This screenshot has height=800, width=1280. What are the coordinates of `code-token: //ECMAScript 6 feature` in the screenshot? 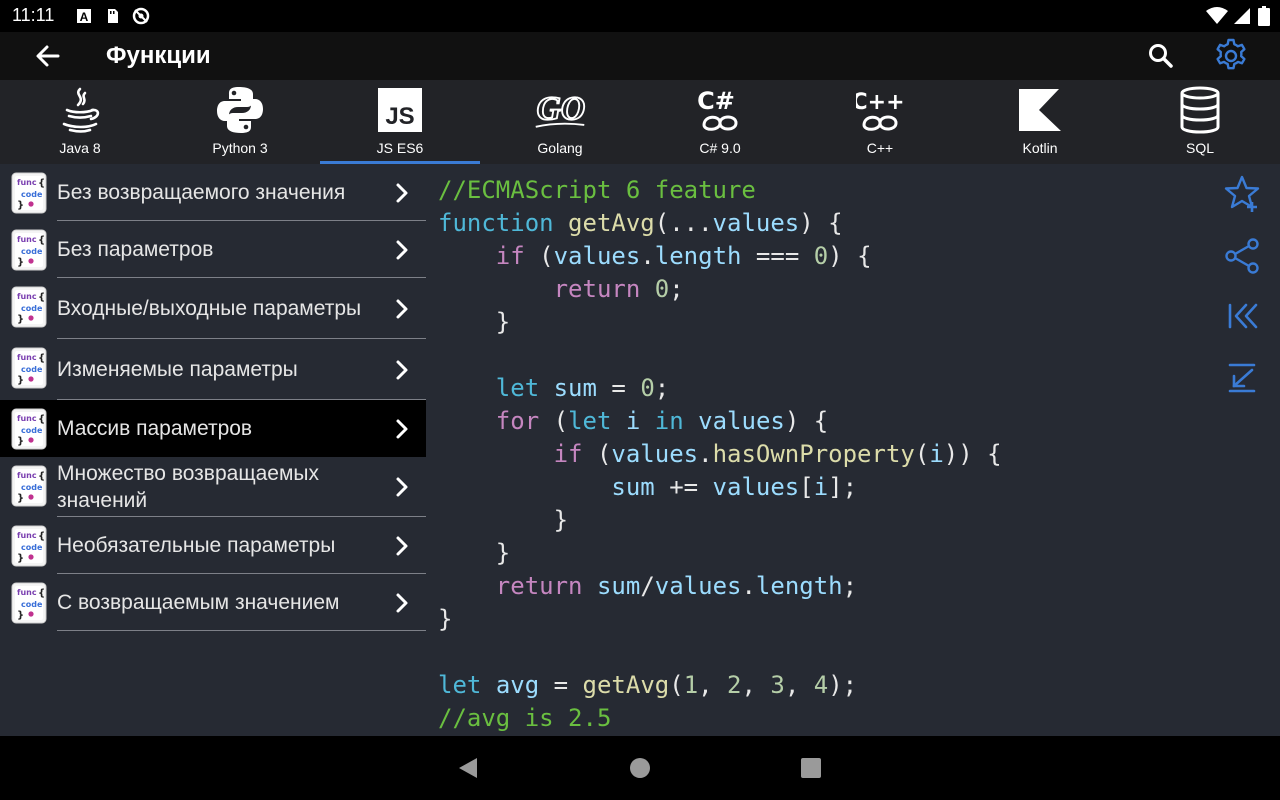 It's located at (597, 190).